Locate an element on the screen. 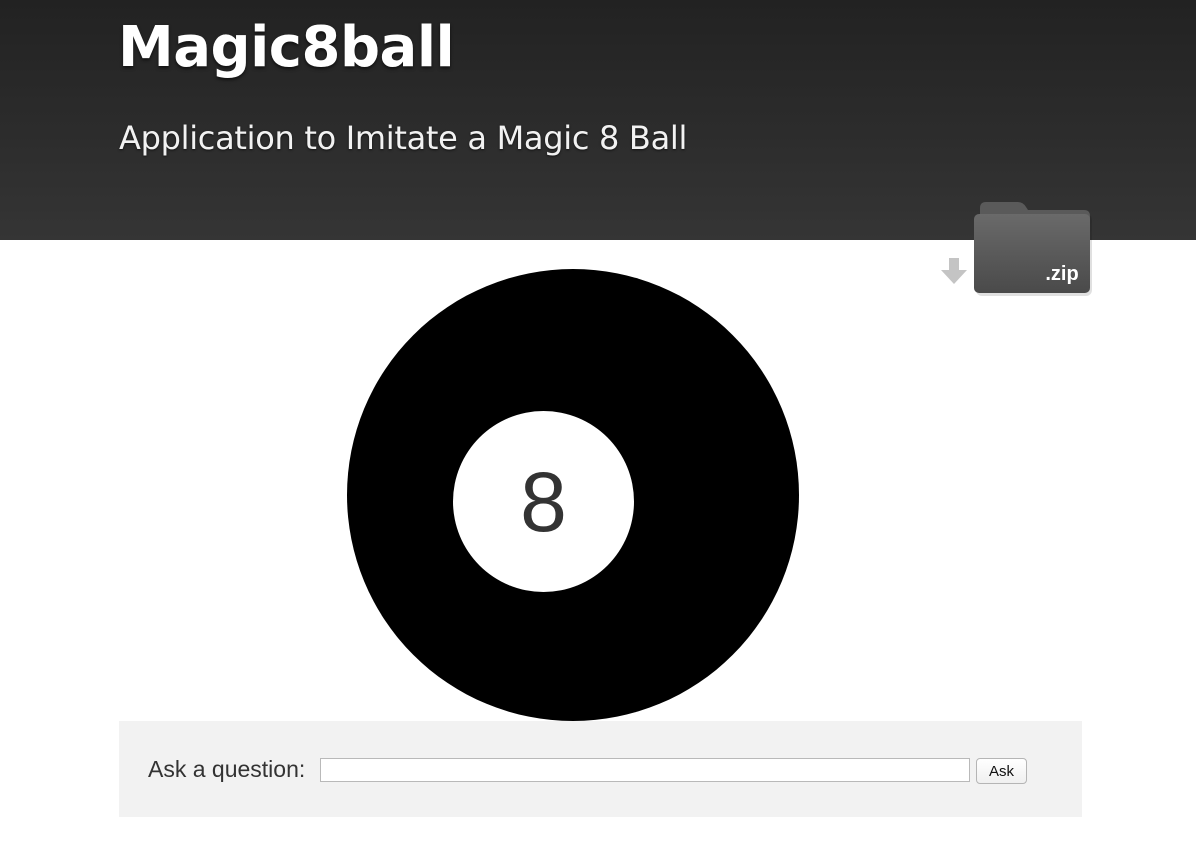 The height and width of the screenshot is (854, 1196). page-title: Magic8ball is located at coordinates (286, 47).